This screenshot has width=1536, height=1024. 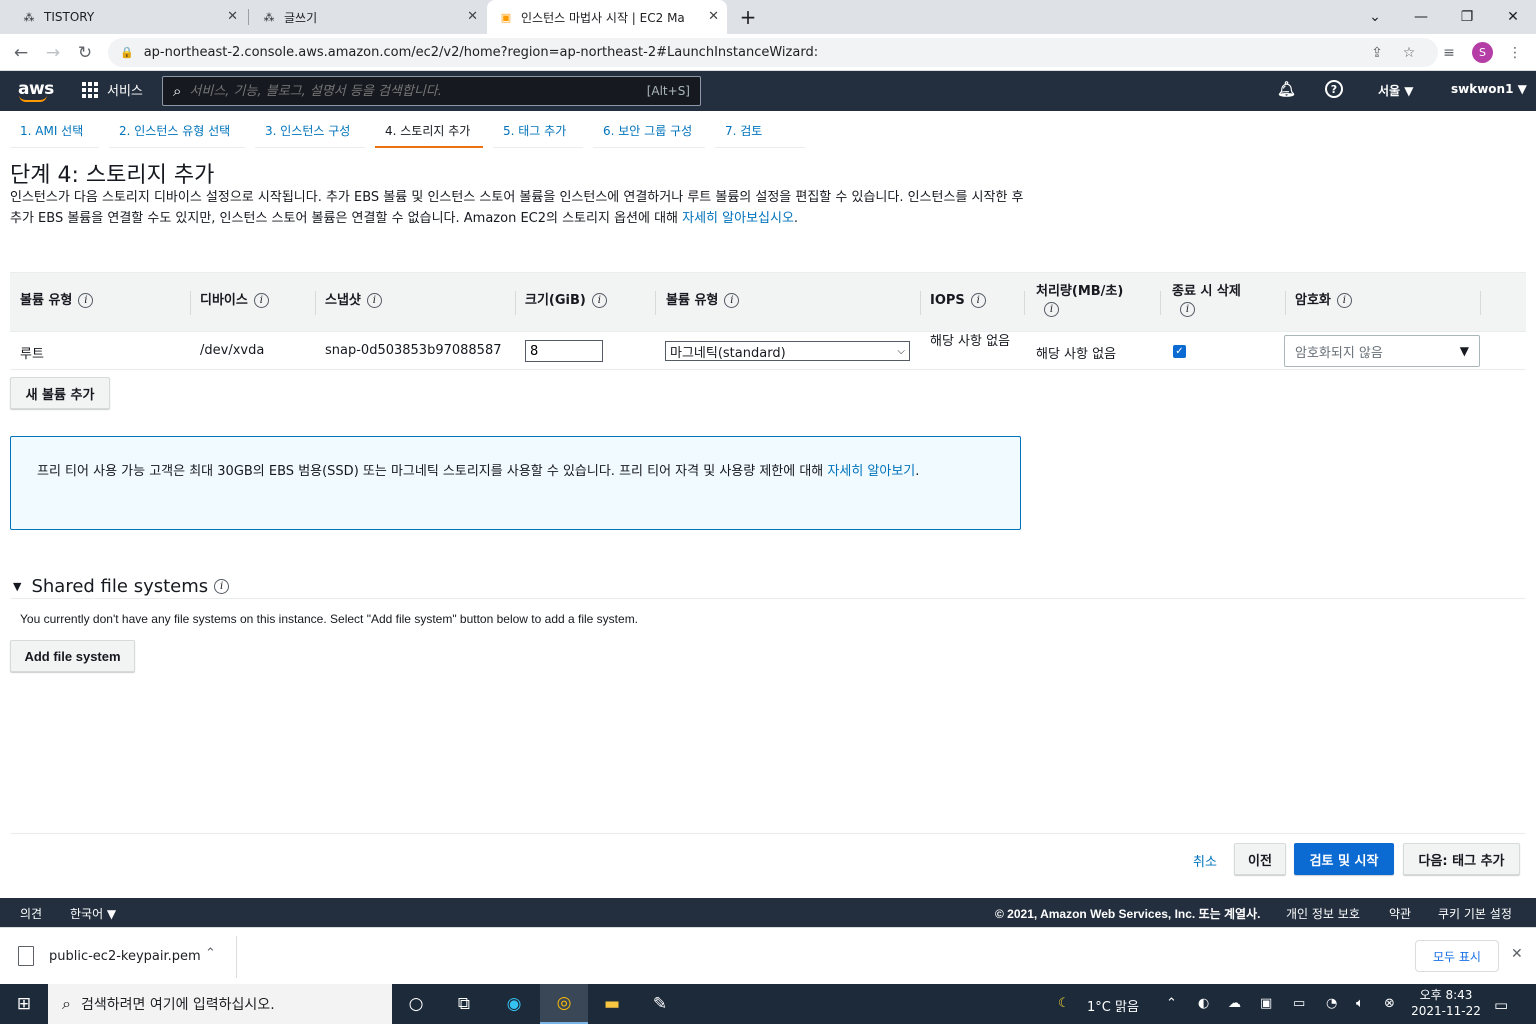 I want to click on profile-avatar: S, so click(x=1482, y=52).